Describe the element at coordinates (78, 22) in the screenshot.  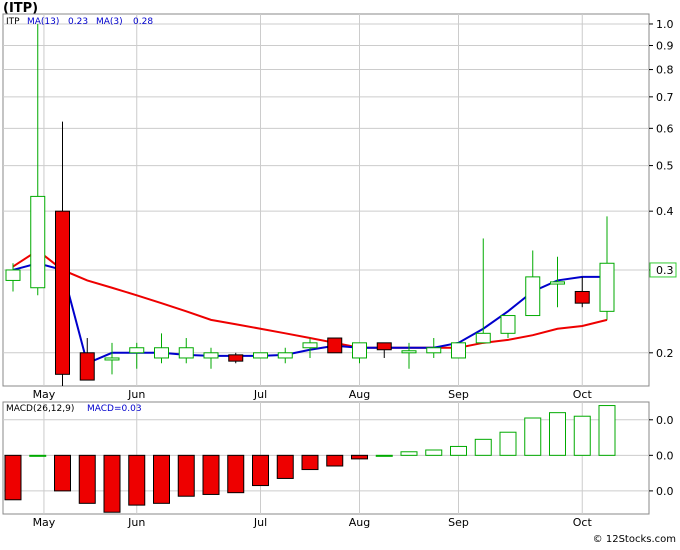
I see `legend-ma13-value: 0.23` at that location.